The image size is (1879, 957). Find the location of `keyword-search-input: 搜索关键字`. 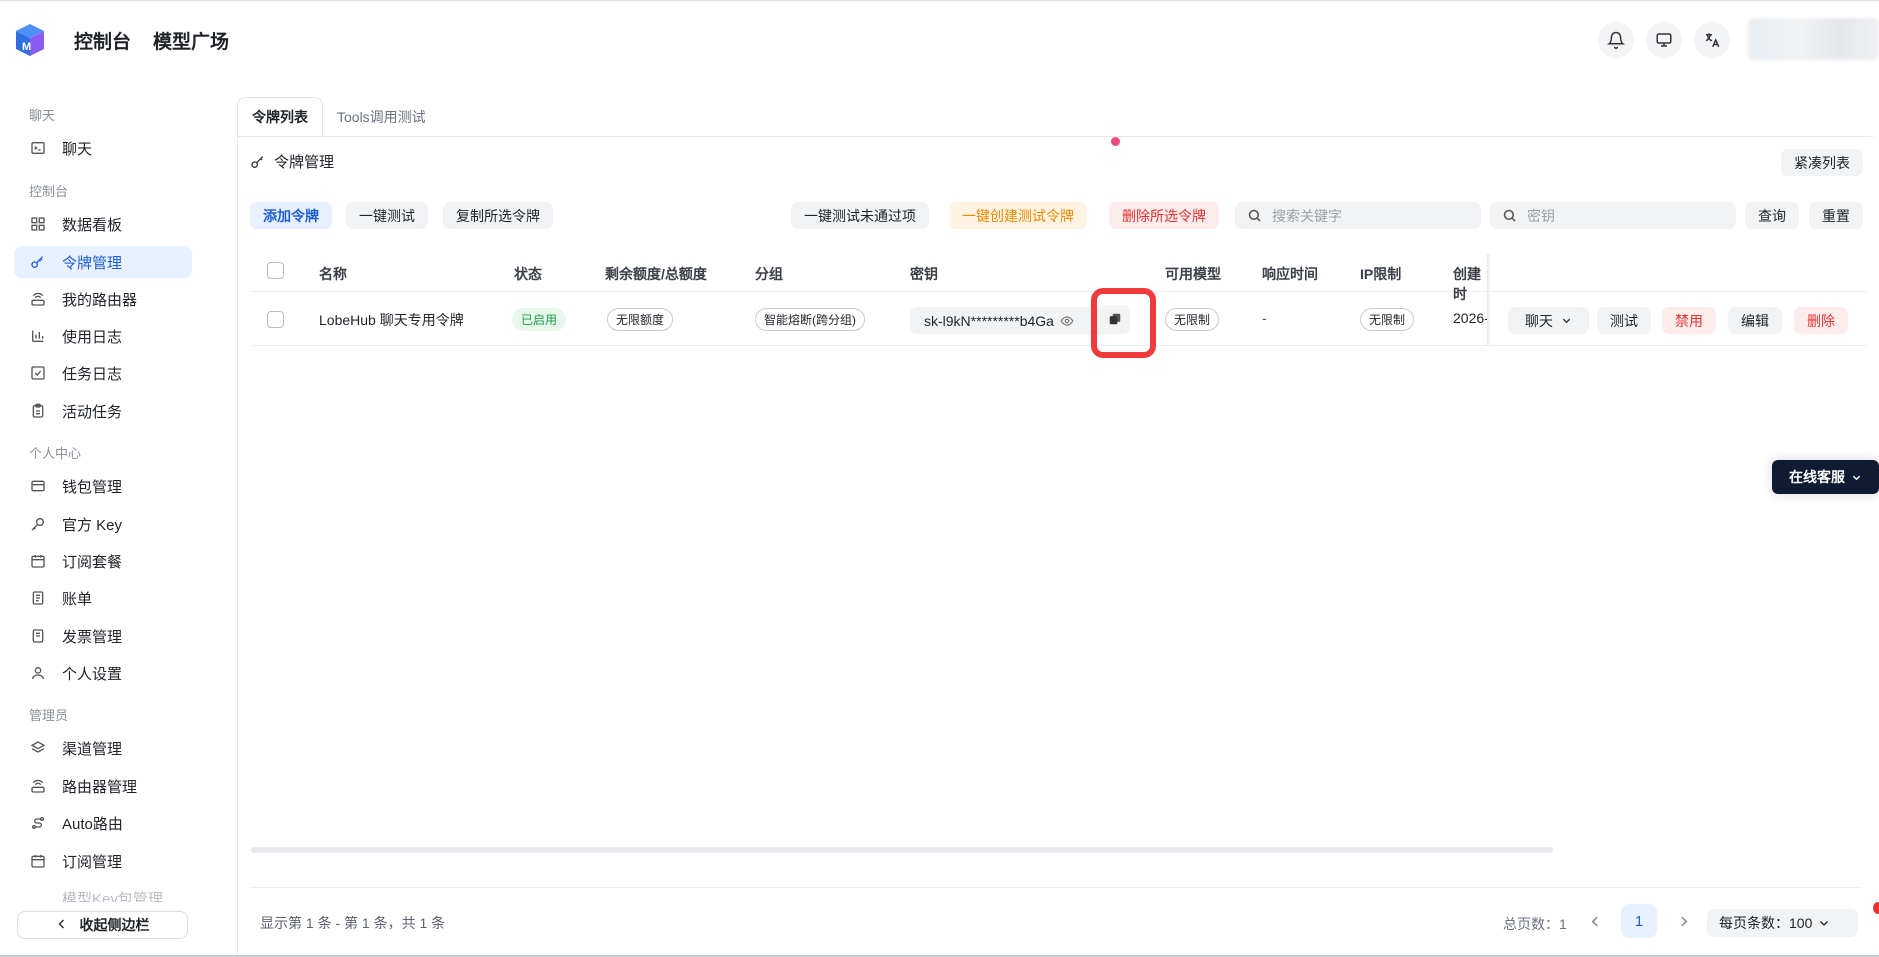

keyword-search-input: 搜索关键字 is located at coordinates (1358, 215).